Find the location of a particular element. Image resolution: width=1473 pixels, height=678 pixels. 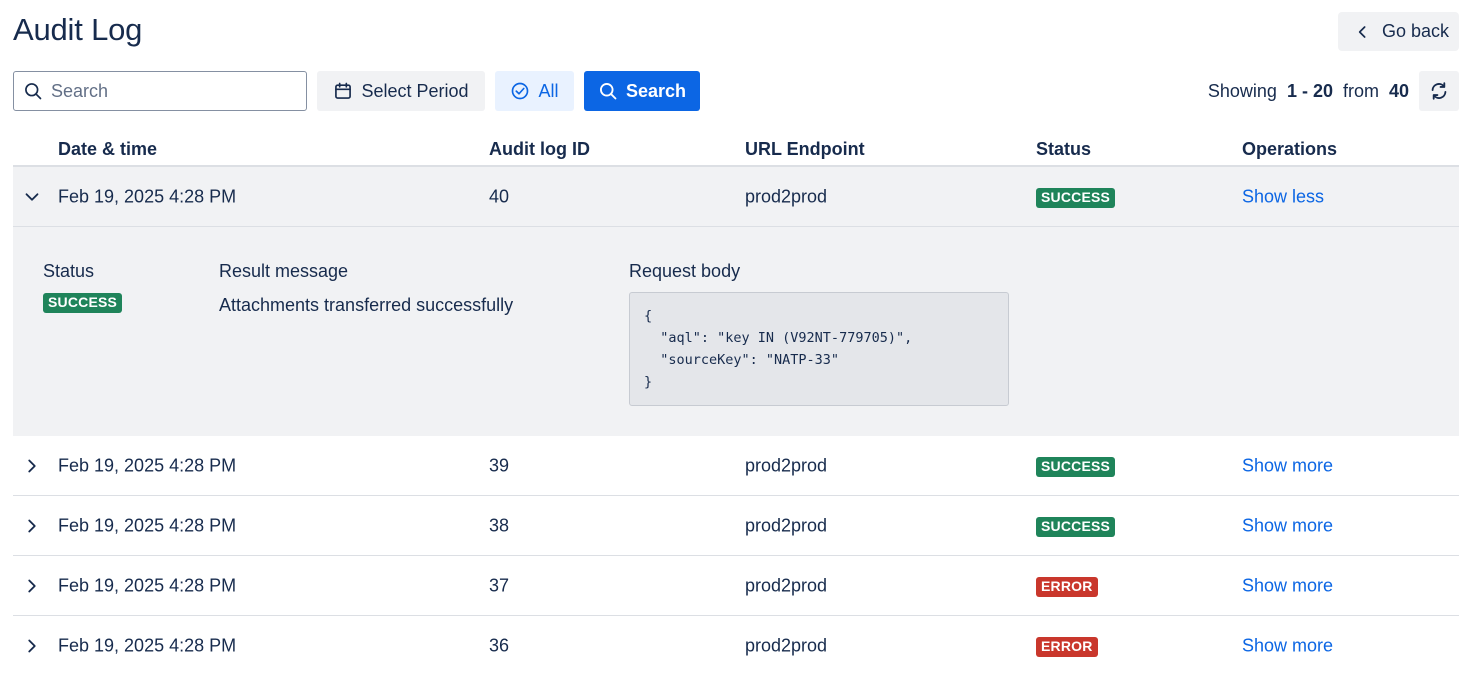

showing-range: 1 - 20 is located at coordinates (1309, 91).